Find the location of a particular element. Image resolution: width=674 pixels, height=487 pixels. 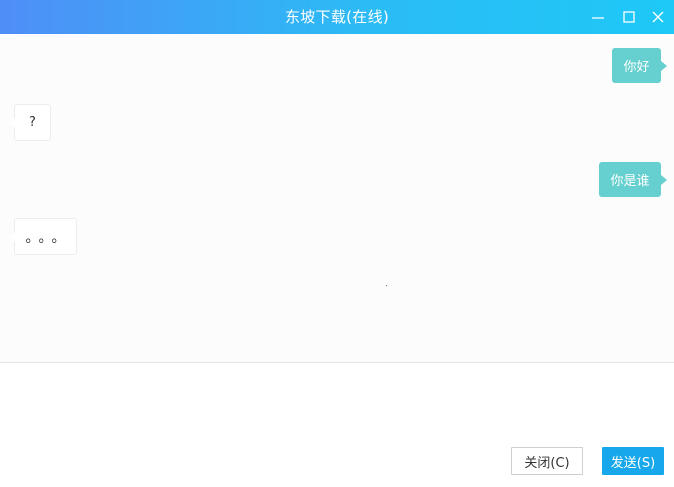

message-bubble-outgoing: 你是谁 is located at coordinates (633, 179).